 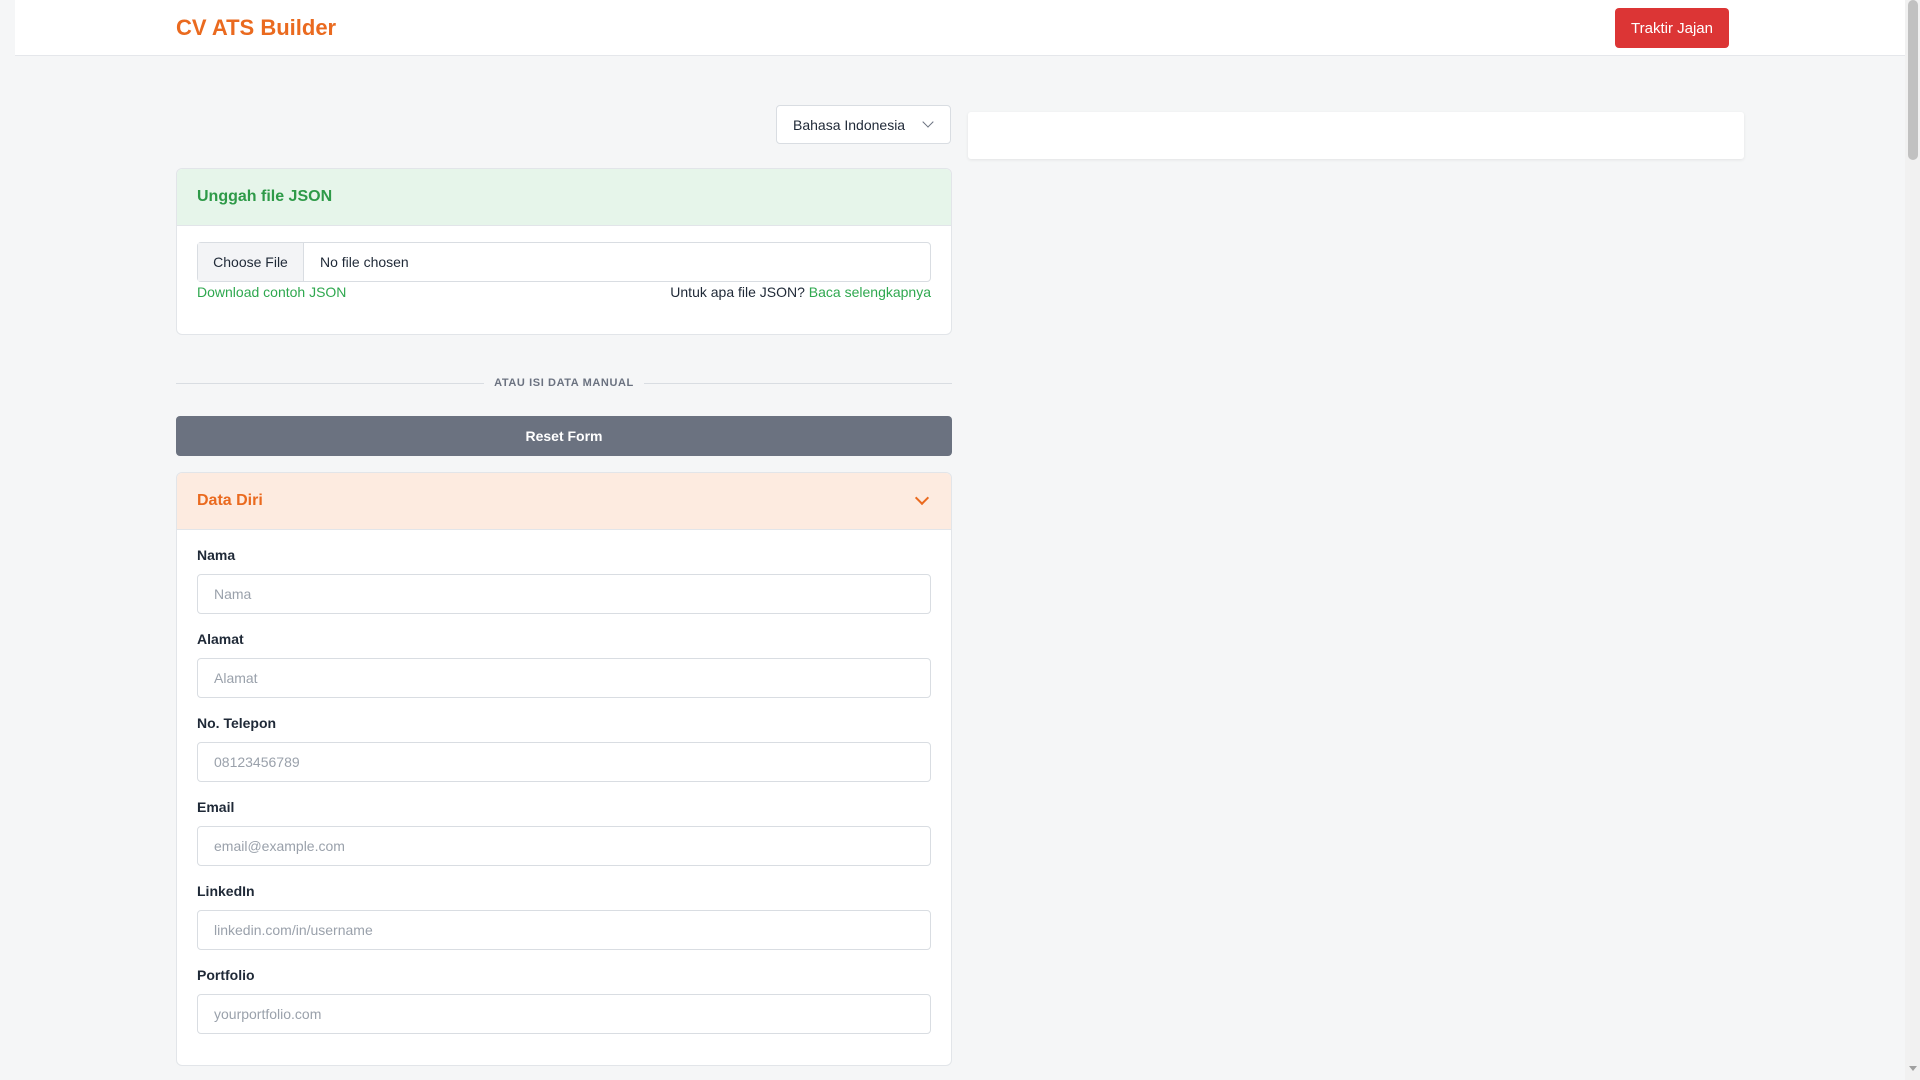 What do you see at coordinates (798, 383) in the screenshot?
I see `divider-line-right` at bounding box center [798, 383].